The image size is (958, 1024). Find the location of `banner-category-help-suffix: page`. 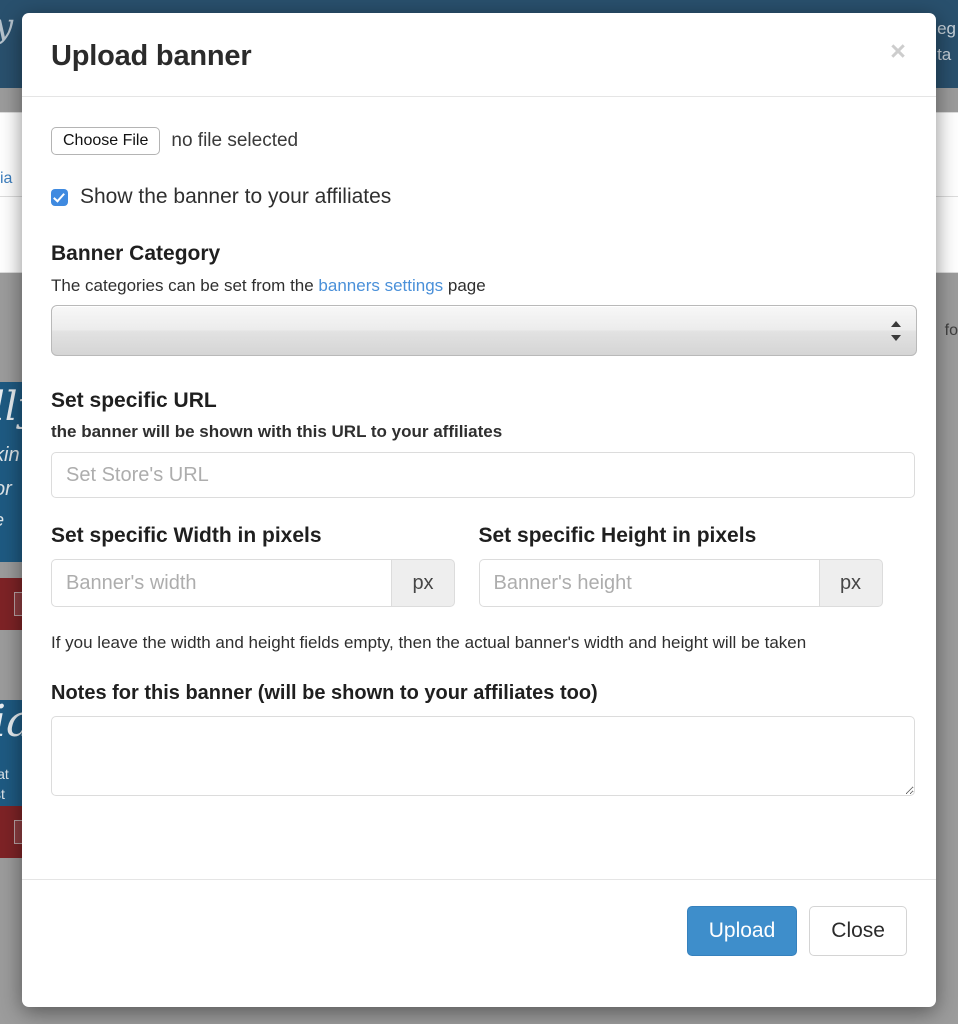

banner-category-help-suffix: page is located at coordinates (464, 285).